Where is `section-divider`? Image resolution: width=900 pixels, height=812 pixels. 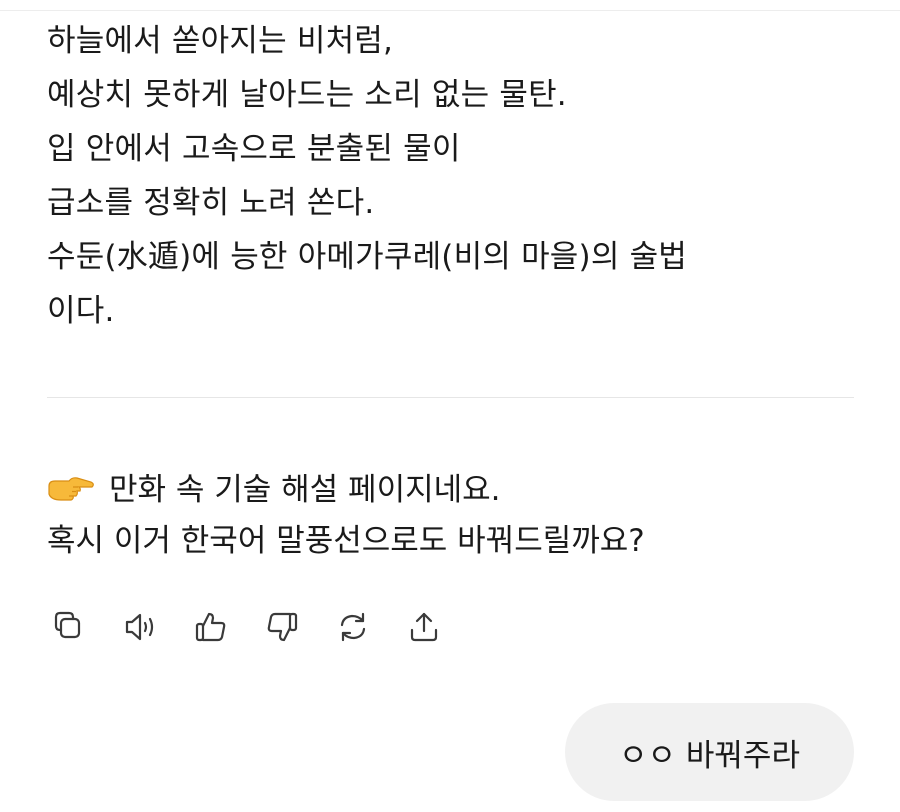 section-divider is located at coordinates (450, 397).